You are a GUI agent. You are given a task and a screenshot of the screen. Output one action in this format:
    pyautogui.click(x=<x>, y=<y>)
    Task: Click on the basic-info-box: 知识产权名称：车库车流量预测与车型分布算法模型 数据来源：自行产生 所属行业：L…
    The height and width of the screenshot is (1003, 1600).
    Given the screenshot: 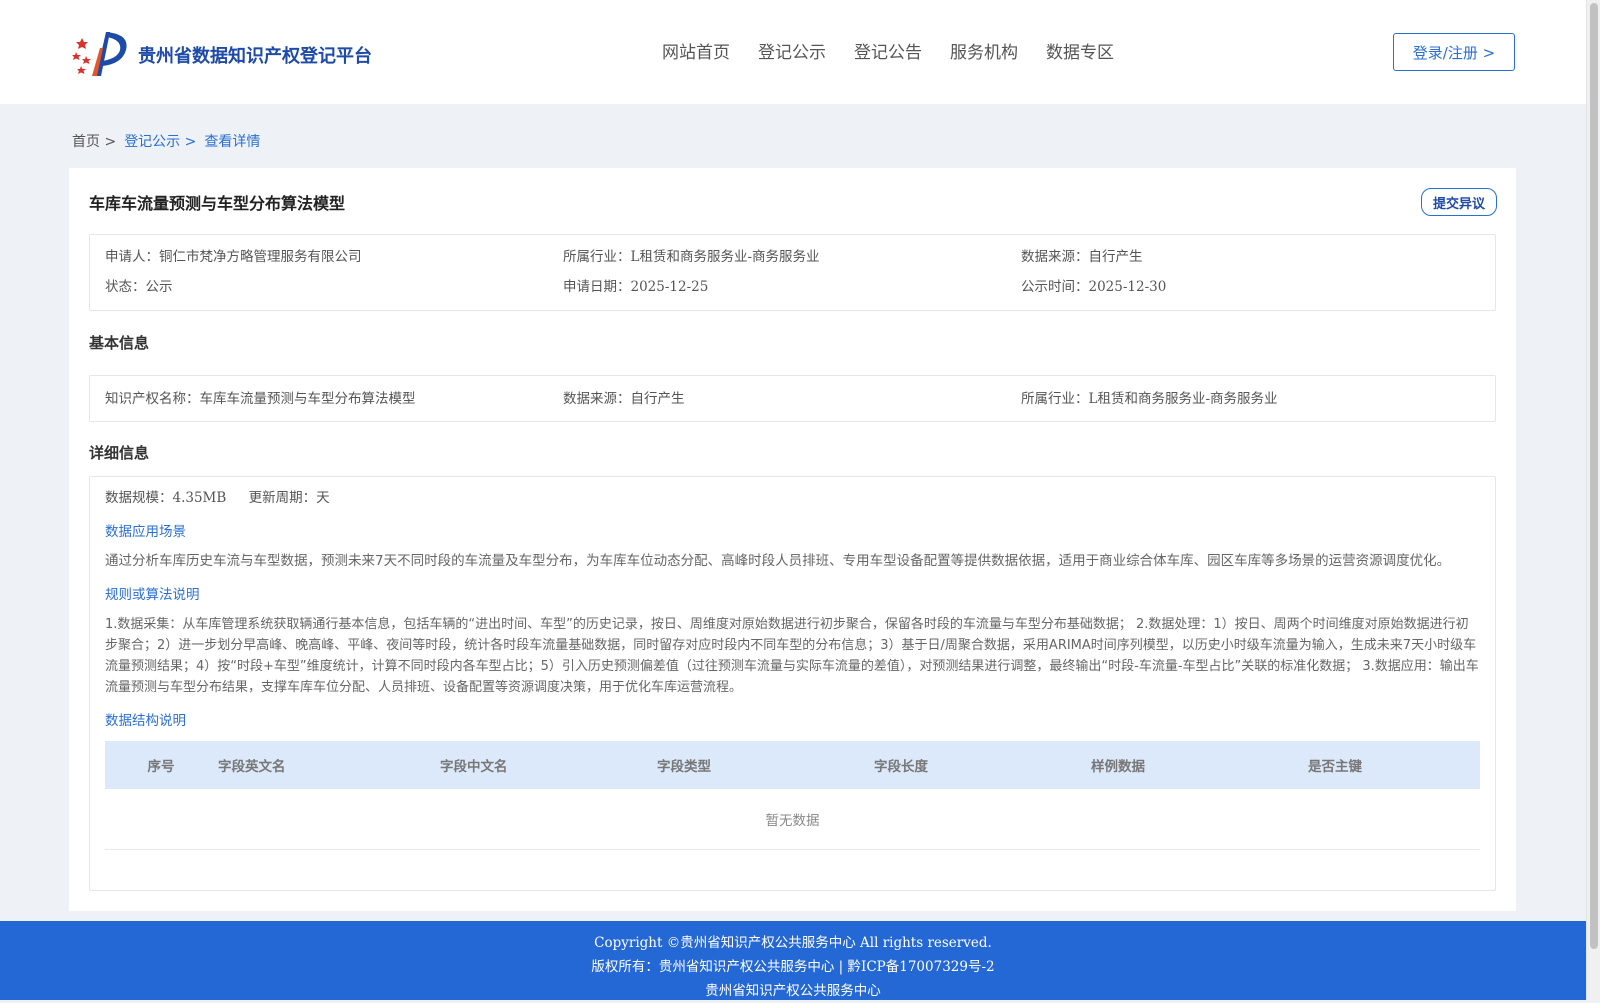 What is the action you would take?
    pyautogui.click(x=792, y=398)
    